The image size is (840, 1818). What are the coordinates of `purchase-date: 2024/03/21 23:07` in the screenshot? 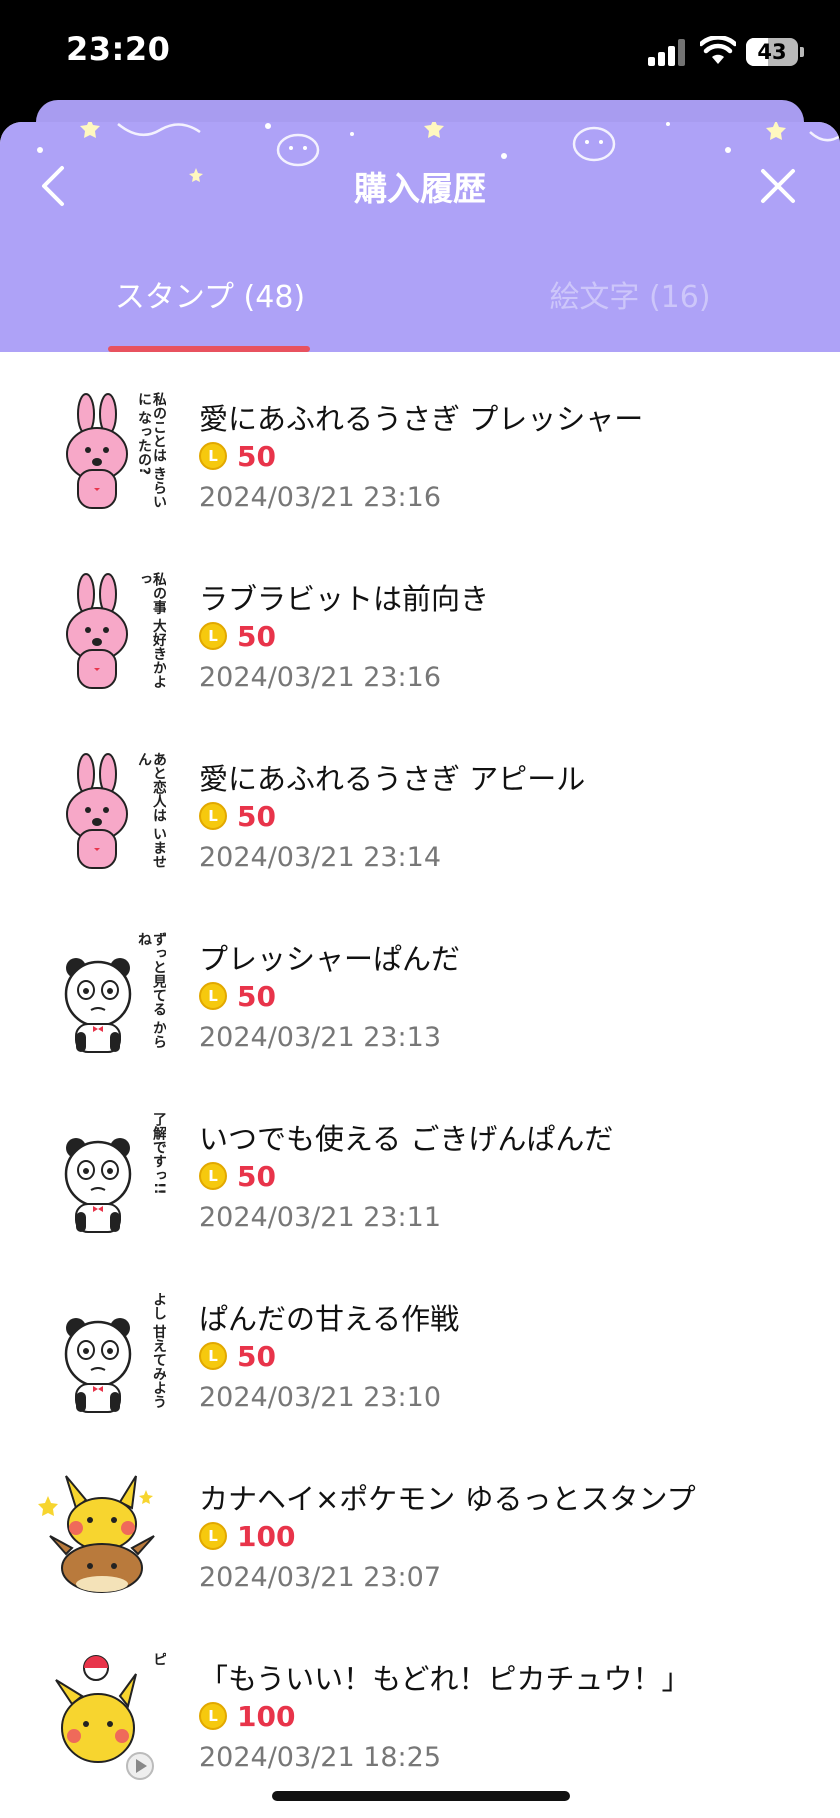 It's located at (320, 1577).